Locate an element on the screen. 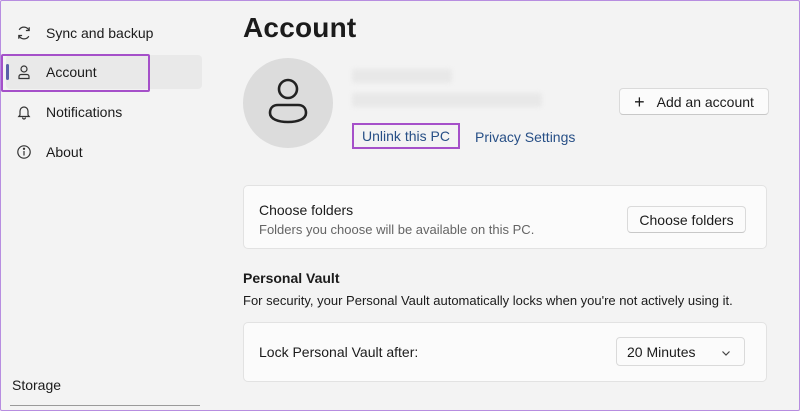 The height and width of the screenshot is (411, 800). active-indicator is located at coordinates (7, 72).